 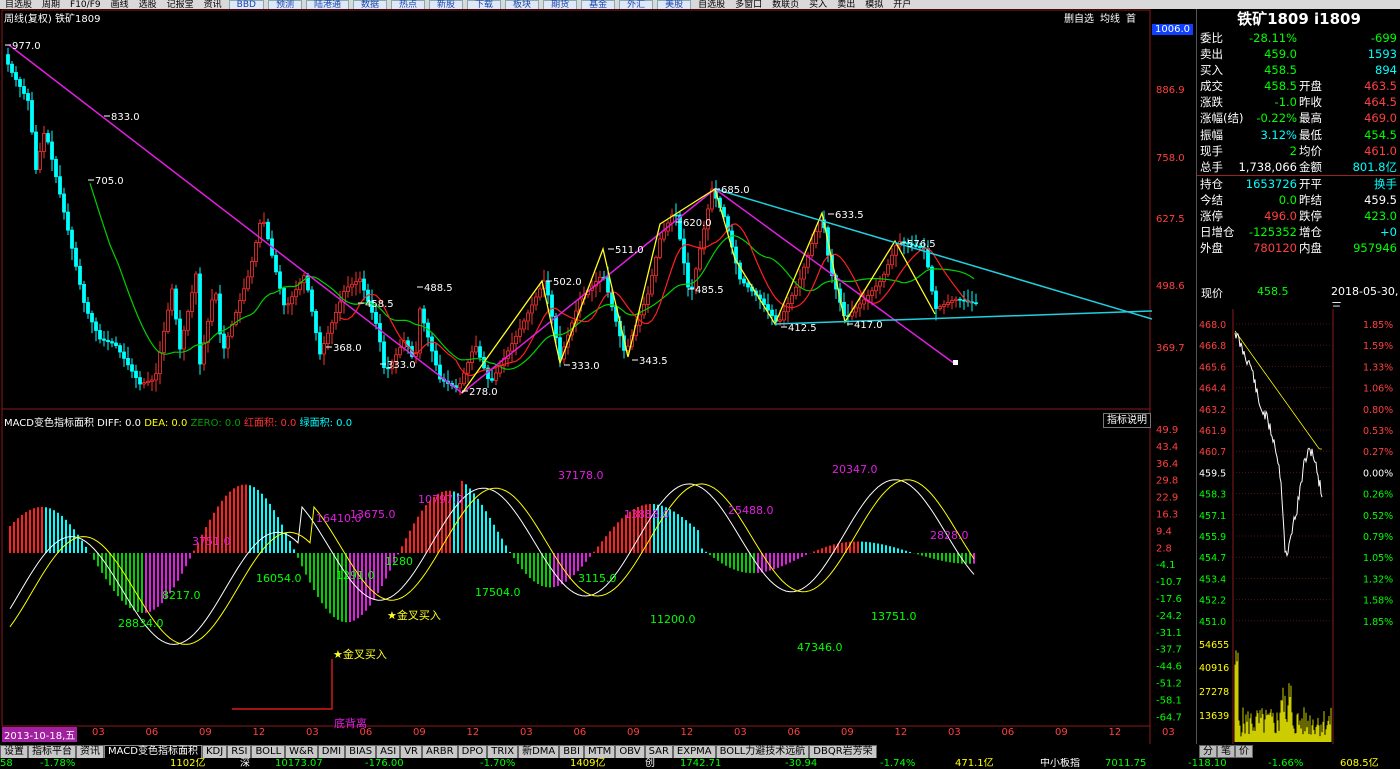 What do you see at coordinates (503, 751) in the screenshot?
I see `indicator-tab: TRIX` at bounding box center [503, 751].